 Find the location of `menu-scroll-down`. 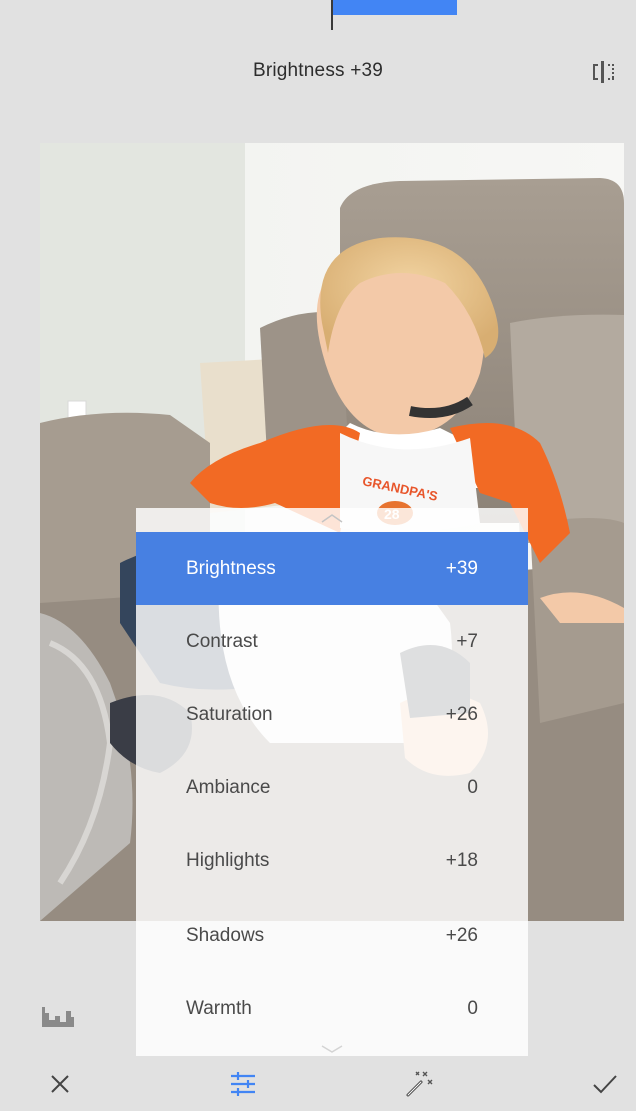

menu-scroll-down is located at coordinates (332, 1050).